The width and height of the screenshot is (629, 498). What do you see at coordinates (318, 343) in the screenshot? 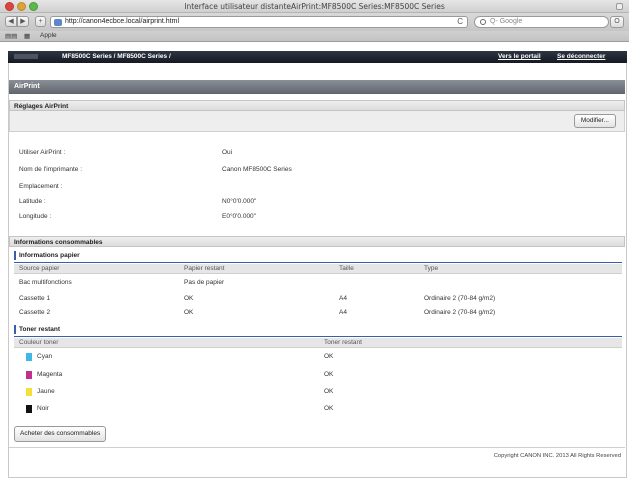
I see `toner-table-header: Couleur toner Toner restant` at bounding box center [318, 343].